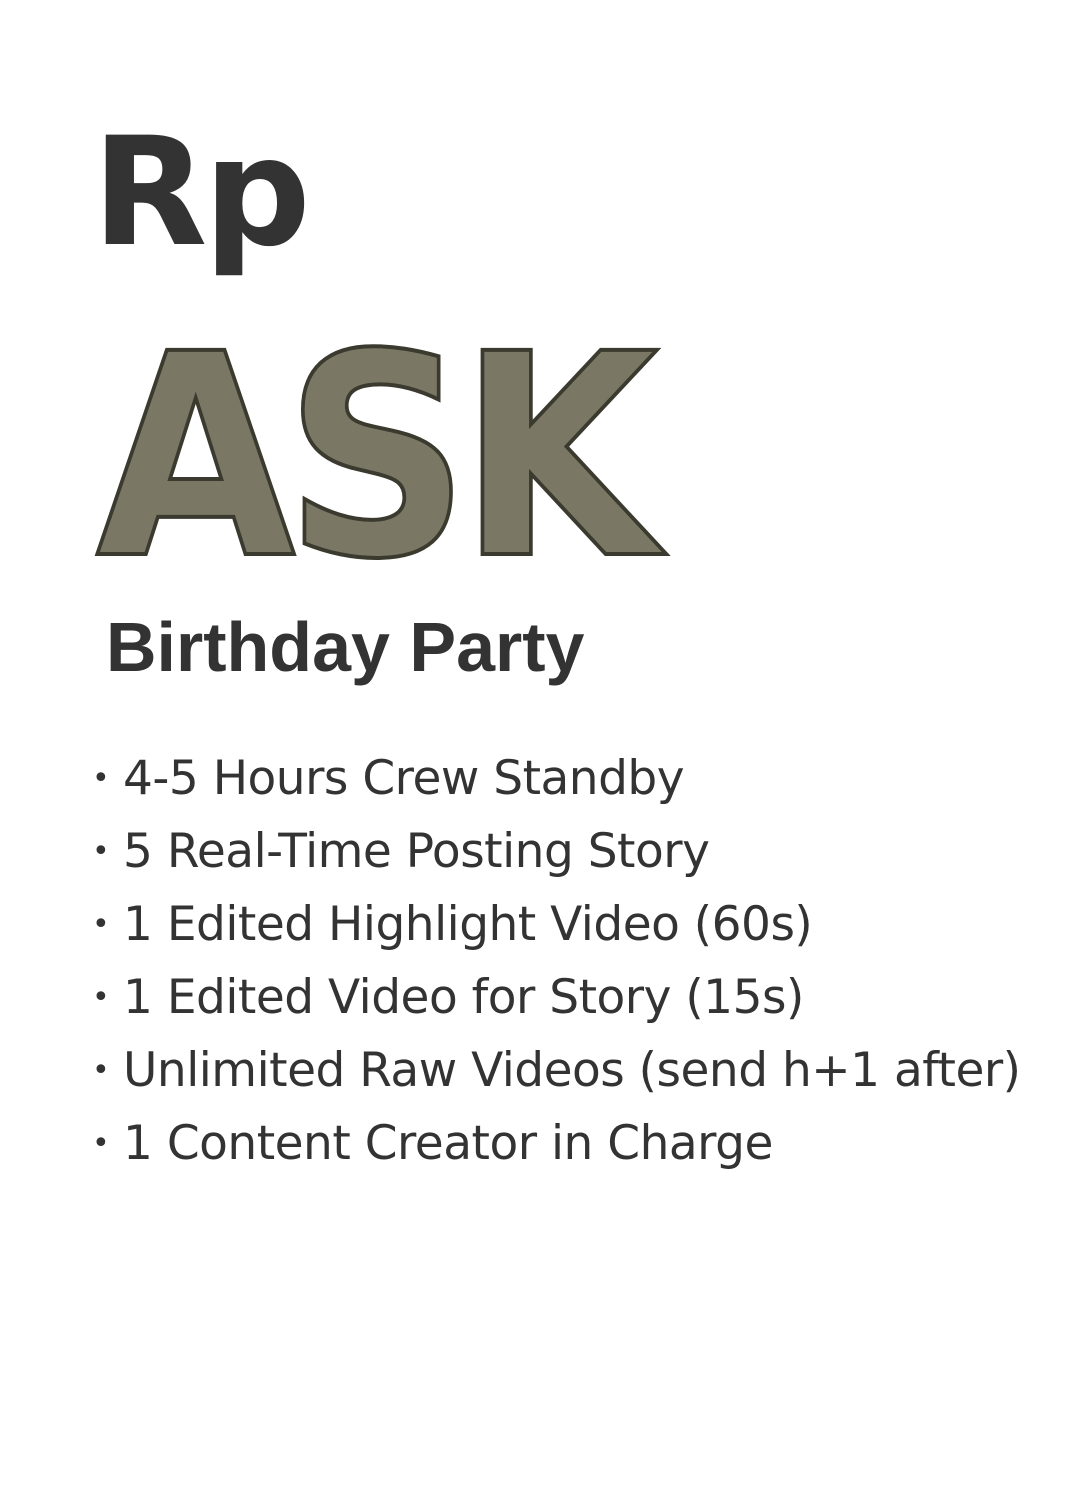 The height and width of the screenshot is (1512, 1080). What do you see at coordinates (377, 458) in the screenshot?
I see `price-value: ASK` at bounding box center [377, 458].